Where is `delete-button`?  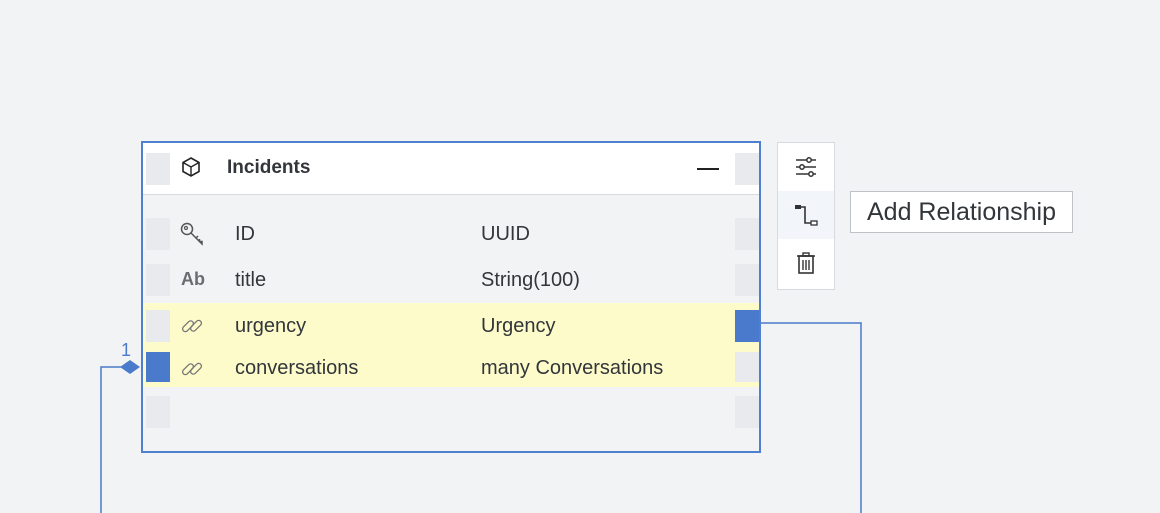
delete-button is located at coordinates (806, 263).